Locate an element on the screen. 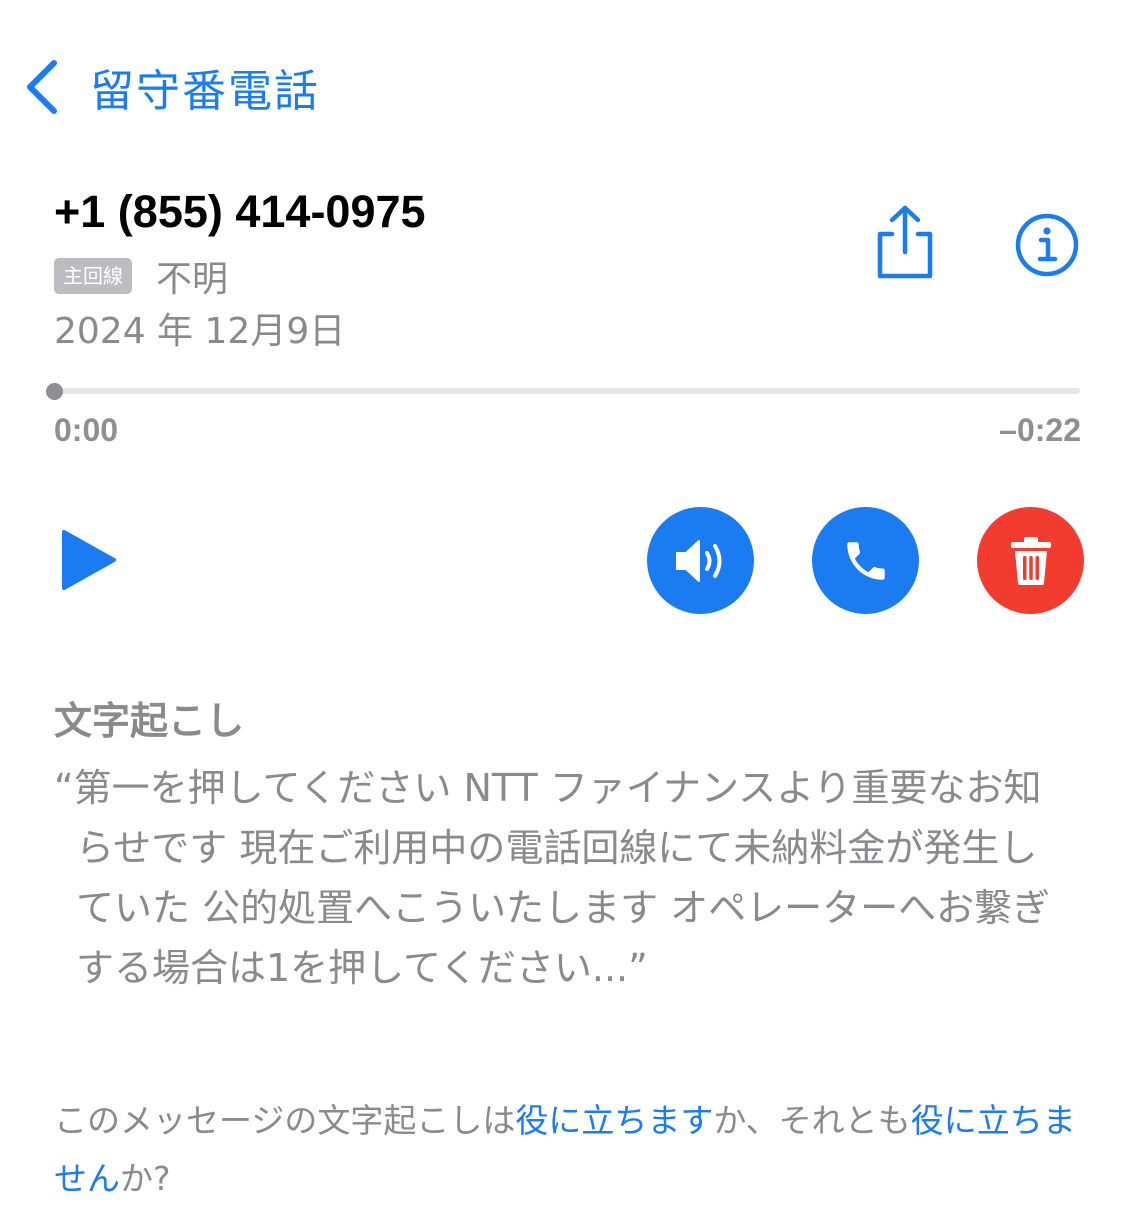 Image resolution: width=1131 pixels, height=1208 pixels. helpful-link: 役に立ちます is located at coordinates (614, 1120).